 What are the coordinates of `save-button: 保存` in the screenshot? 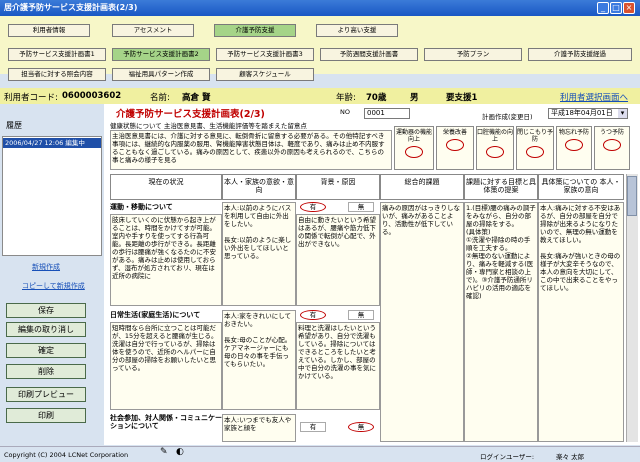 It's located at (46, 310).